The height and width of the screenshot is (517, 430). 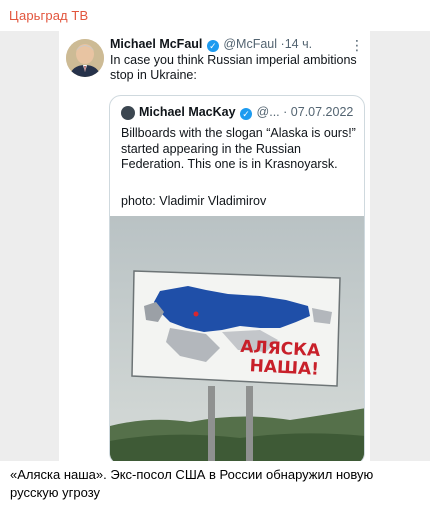 I want to click on quoted-date: 07.07.2022, so click(x=322, y=112).